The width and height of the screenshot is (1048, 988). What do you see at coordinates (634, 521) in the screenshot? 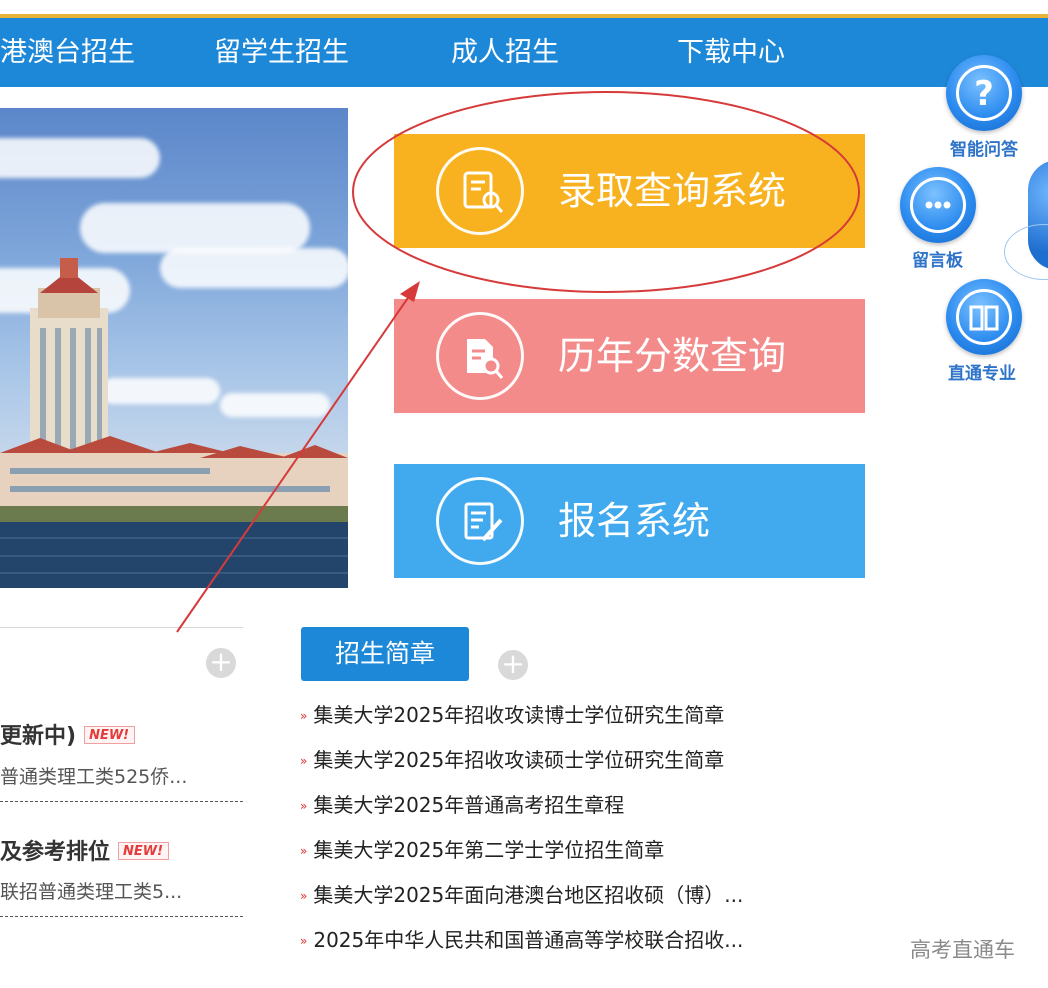
I see `registration-system-label: 报名系统` at bounding box center [634, 521].